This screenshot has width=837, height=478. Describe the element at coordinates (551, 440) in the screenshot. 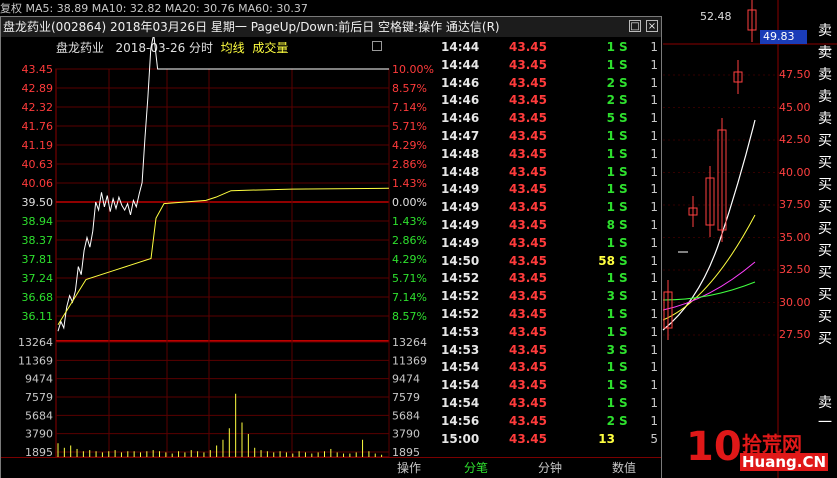

I see `trade-row: 15:00 43.45 13 5` at that location.